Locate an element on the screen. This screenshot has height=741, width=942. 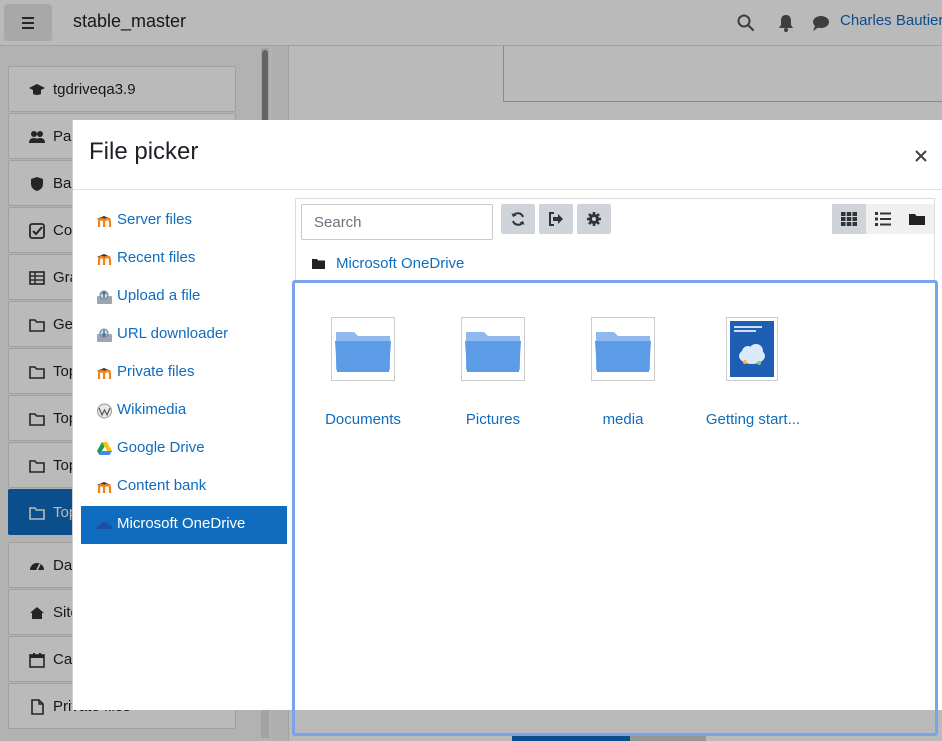
settings-icon is located at coordinates (594, 219).